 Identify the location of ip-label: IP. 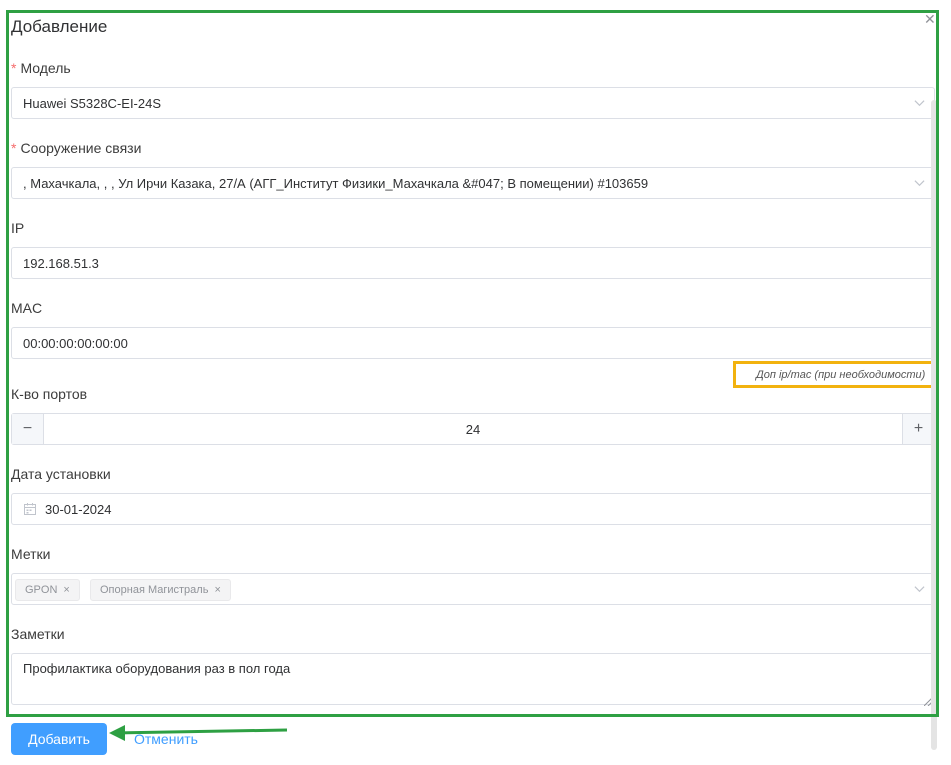
(18, 228).